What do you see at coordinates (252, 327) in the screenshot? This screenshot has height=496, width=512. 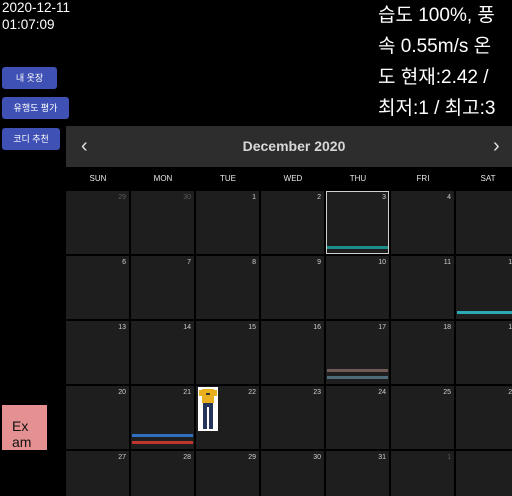 I see `day-number: 15` at bounding box center [252, 327].